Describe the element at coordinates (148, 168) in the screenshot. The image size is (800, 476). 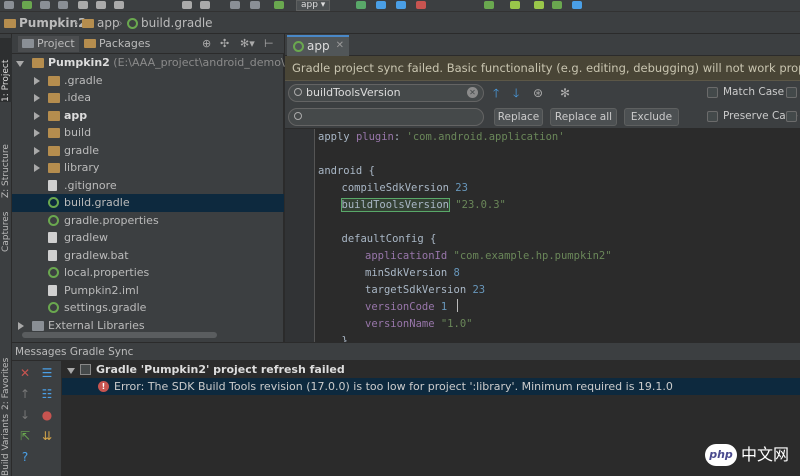
I see `tree-item: library` at that location.